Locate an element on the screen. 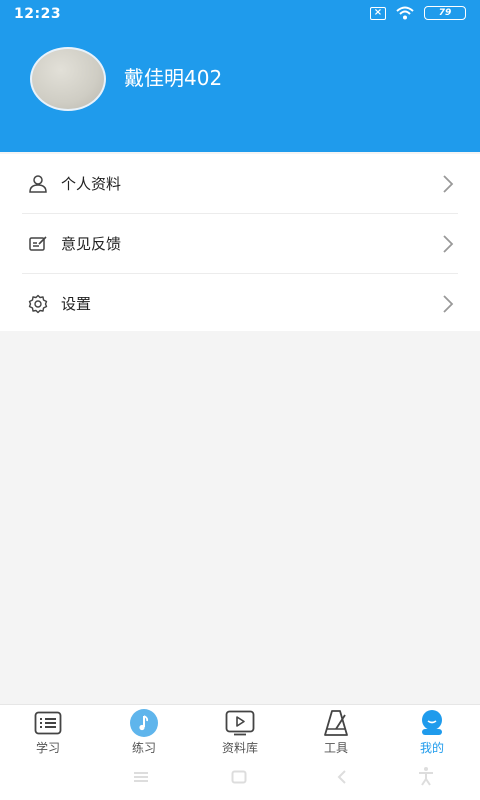 The image size is (480, 800). tab-tools: 工具 is located at coordinates (336, 733).